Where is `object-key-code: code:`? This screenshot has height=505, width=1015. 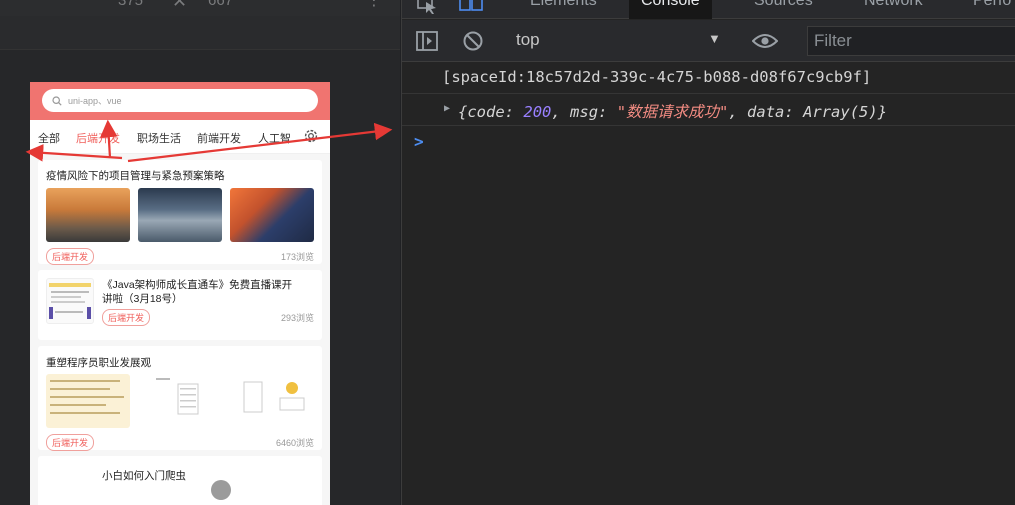
object-key-code: code: is located at coordinates (491, 112).